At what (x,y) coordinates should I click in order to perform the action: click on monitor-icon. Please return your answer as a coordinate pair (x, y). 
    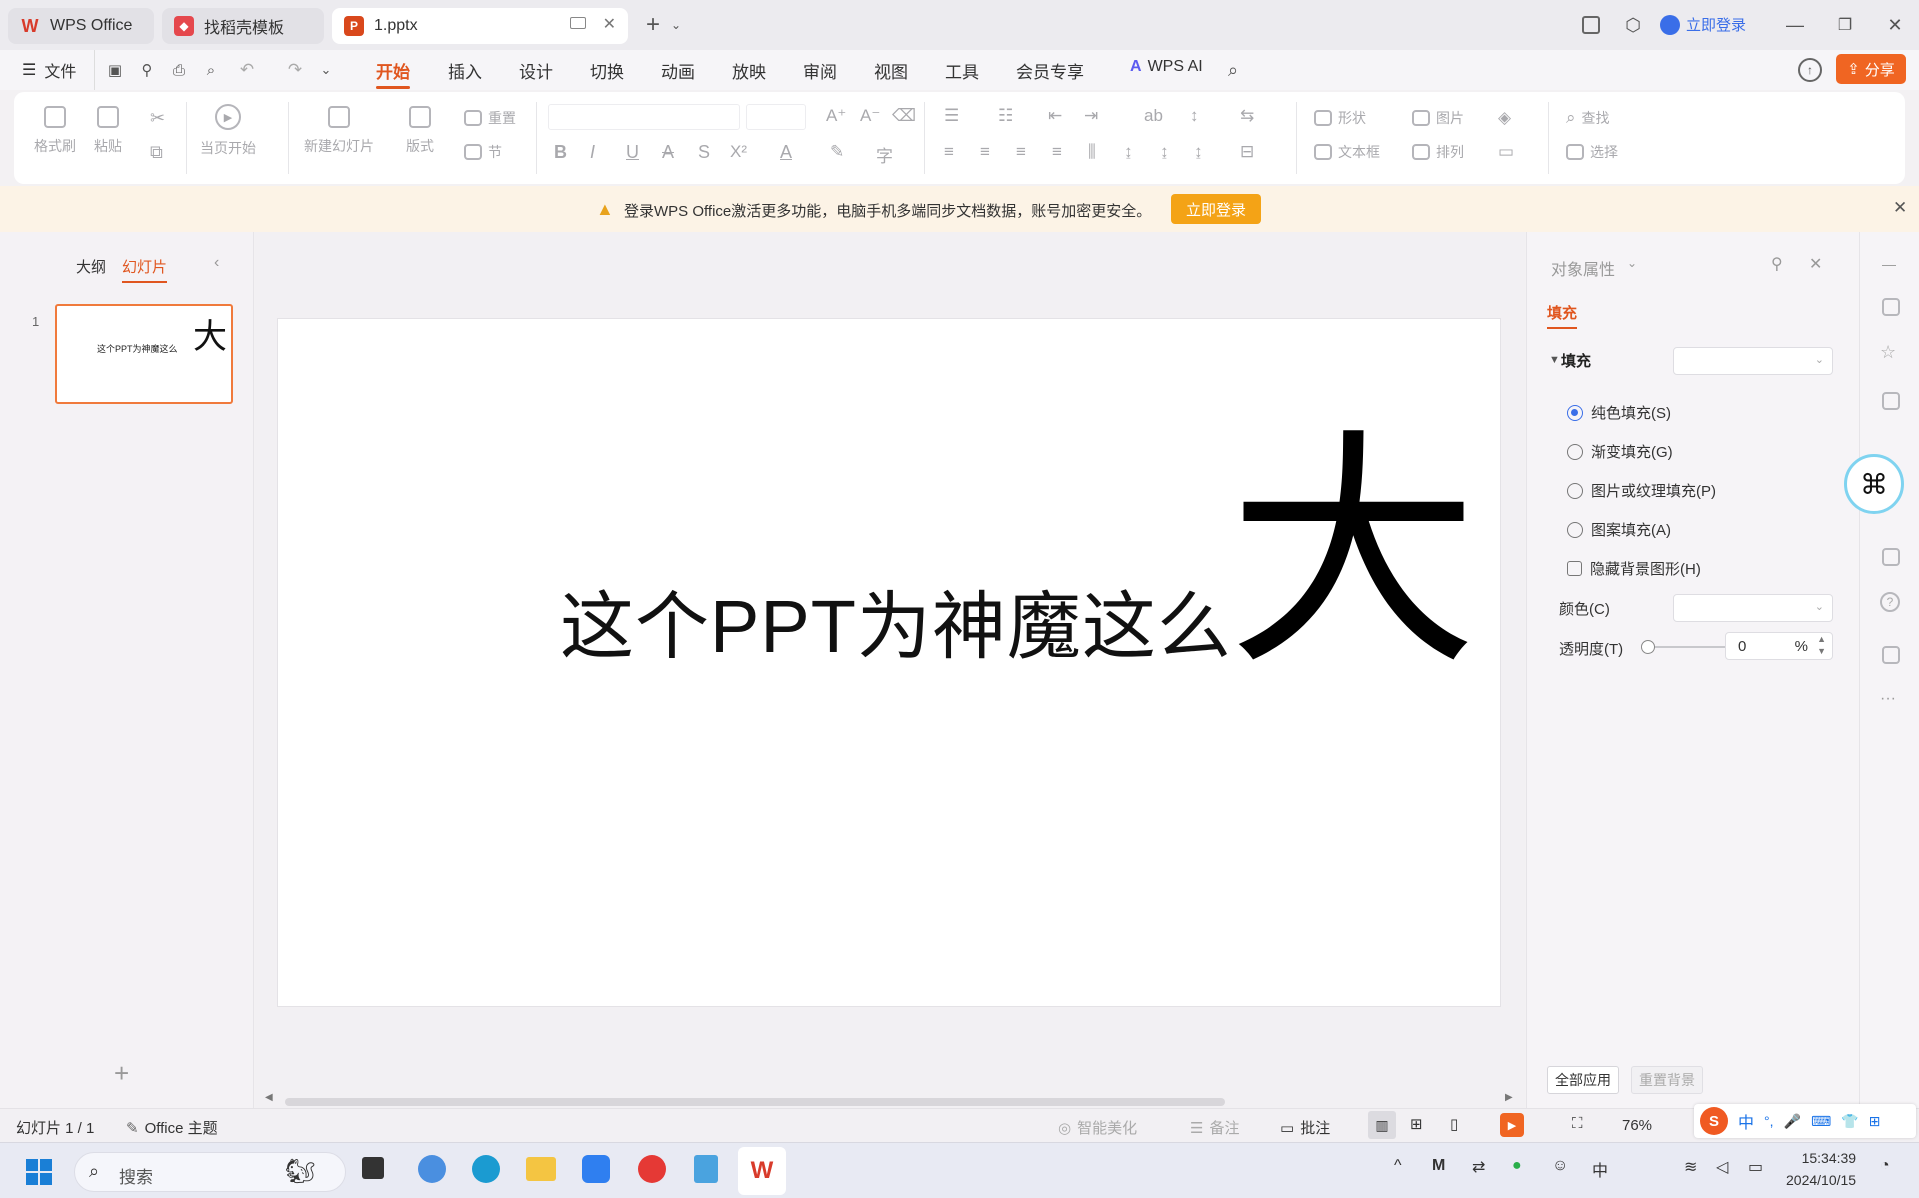
    Looking at the image, I should click on (578, 23).